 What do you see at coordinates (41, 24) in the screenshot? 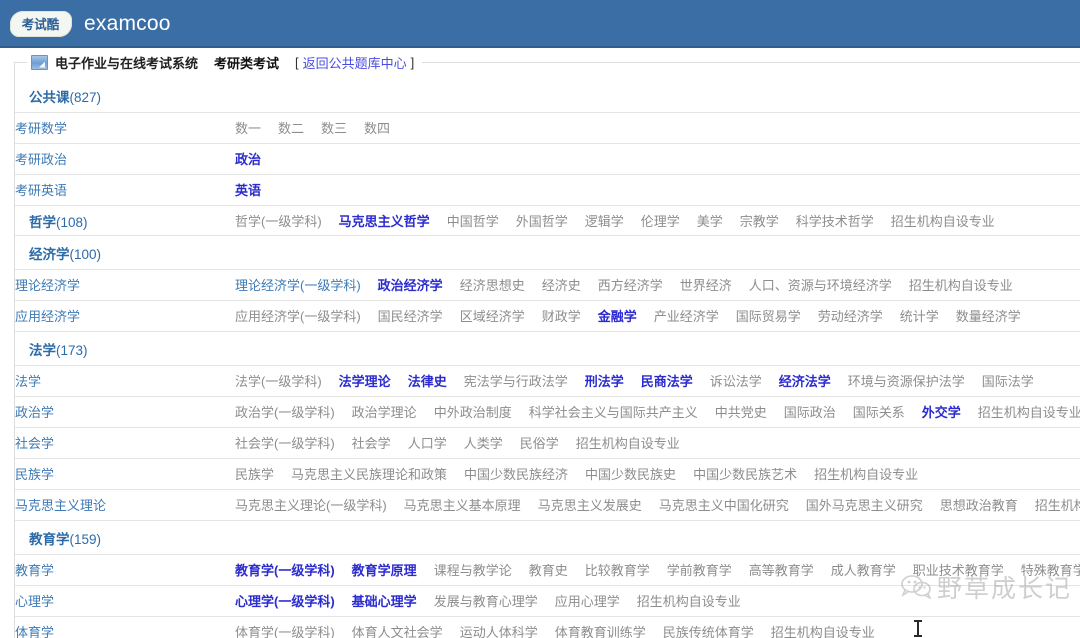
I see `examcoo-logo: 考试酷` at bounding box center [41, 24].